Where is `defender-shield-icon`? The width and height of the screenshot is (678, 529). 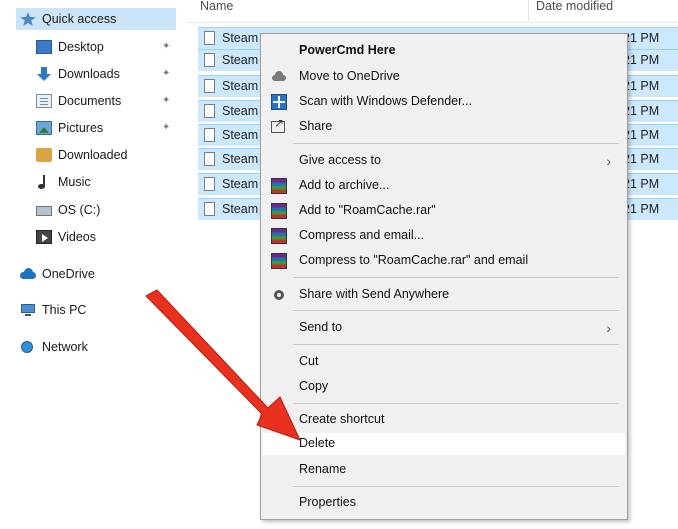
defender-shield-icon is located at coordinates (279, 102).